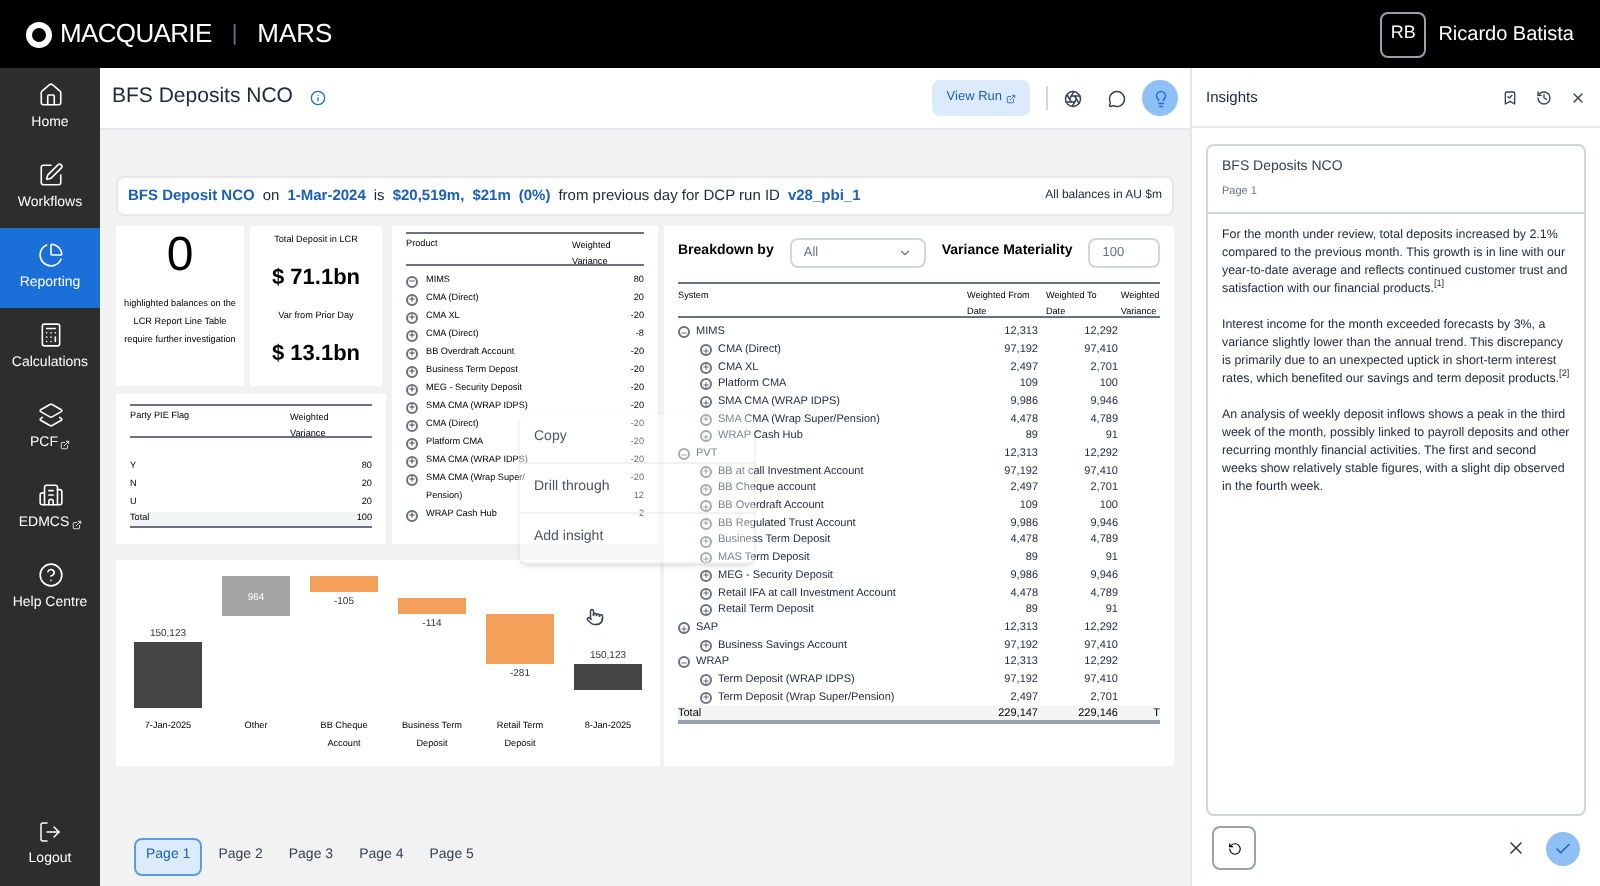 The width and height of the screenshot is (1600, 886). Describe the element at coordinates (595, 617) in the screenshot. I see `pointer-cursor-icon` at that location.